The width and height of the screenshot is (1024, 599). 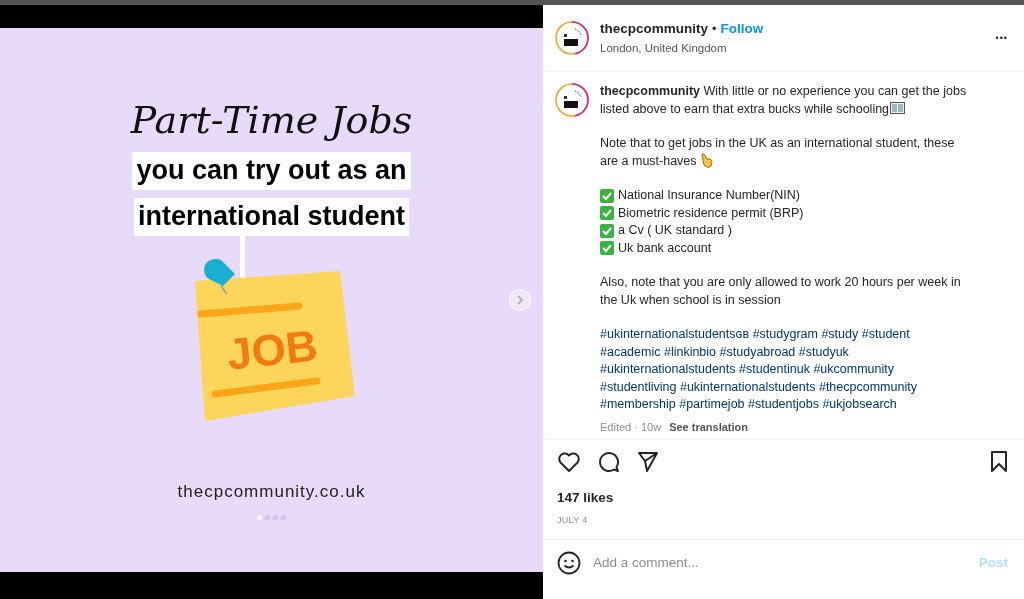 What do you see at coordinates (999, 462) in the screenshot?
I see `bookmark-button` at bounding box center [999, 462].